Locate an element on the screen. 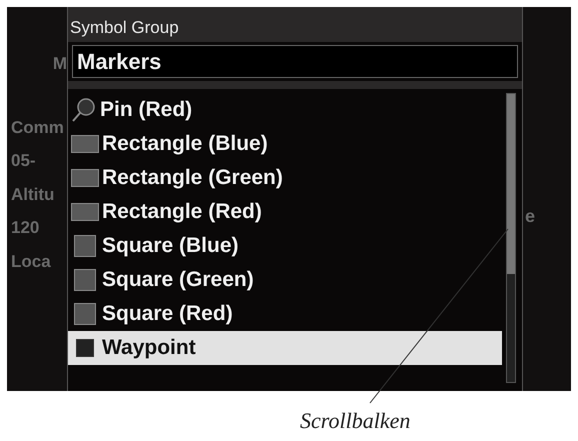 The image size is (578, 441). symbol-list-item: Waypoint is located at coordinates (285, 348).